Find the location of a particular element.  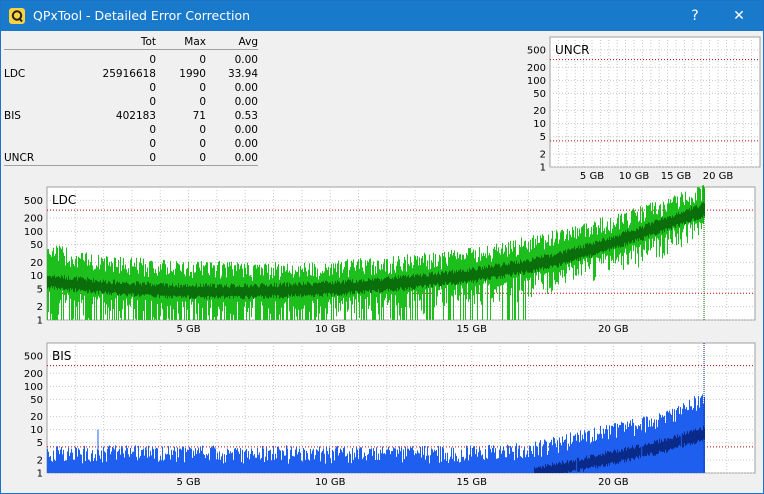

bis-y-tick-label: 200 is located at coordinates (33, 374).